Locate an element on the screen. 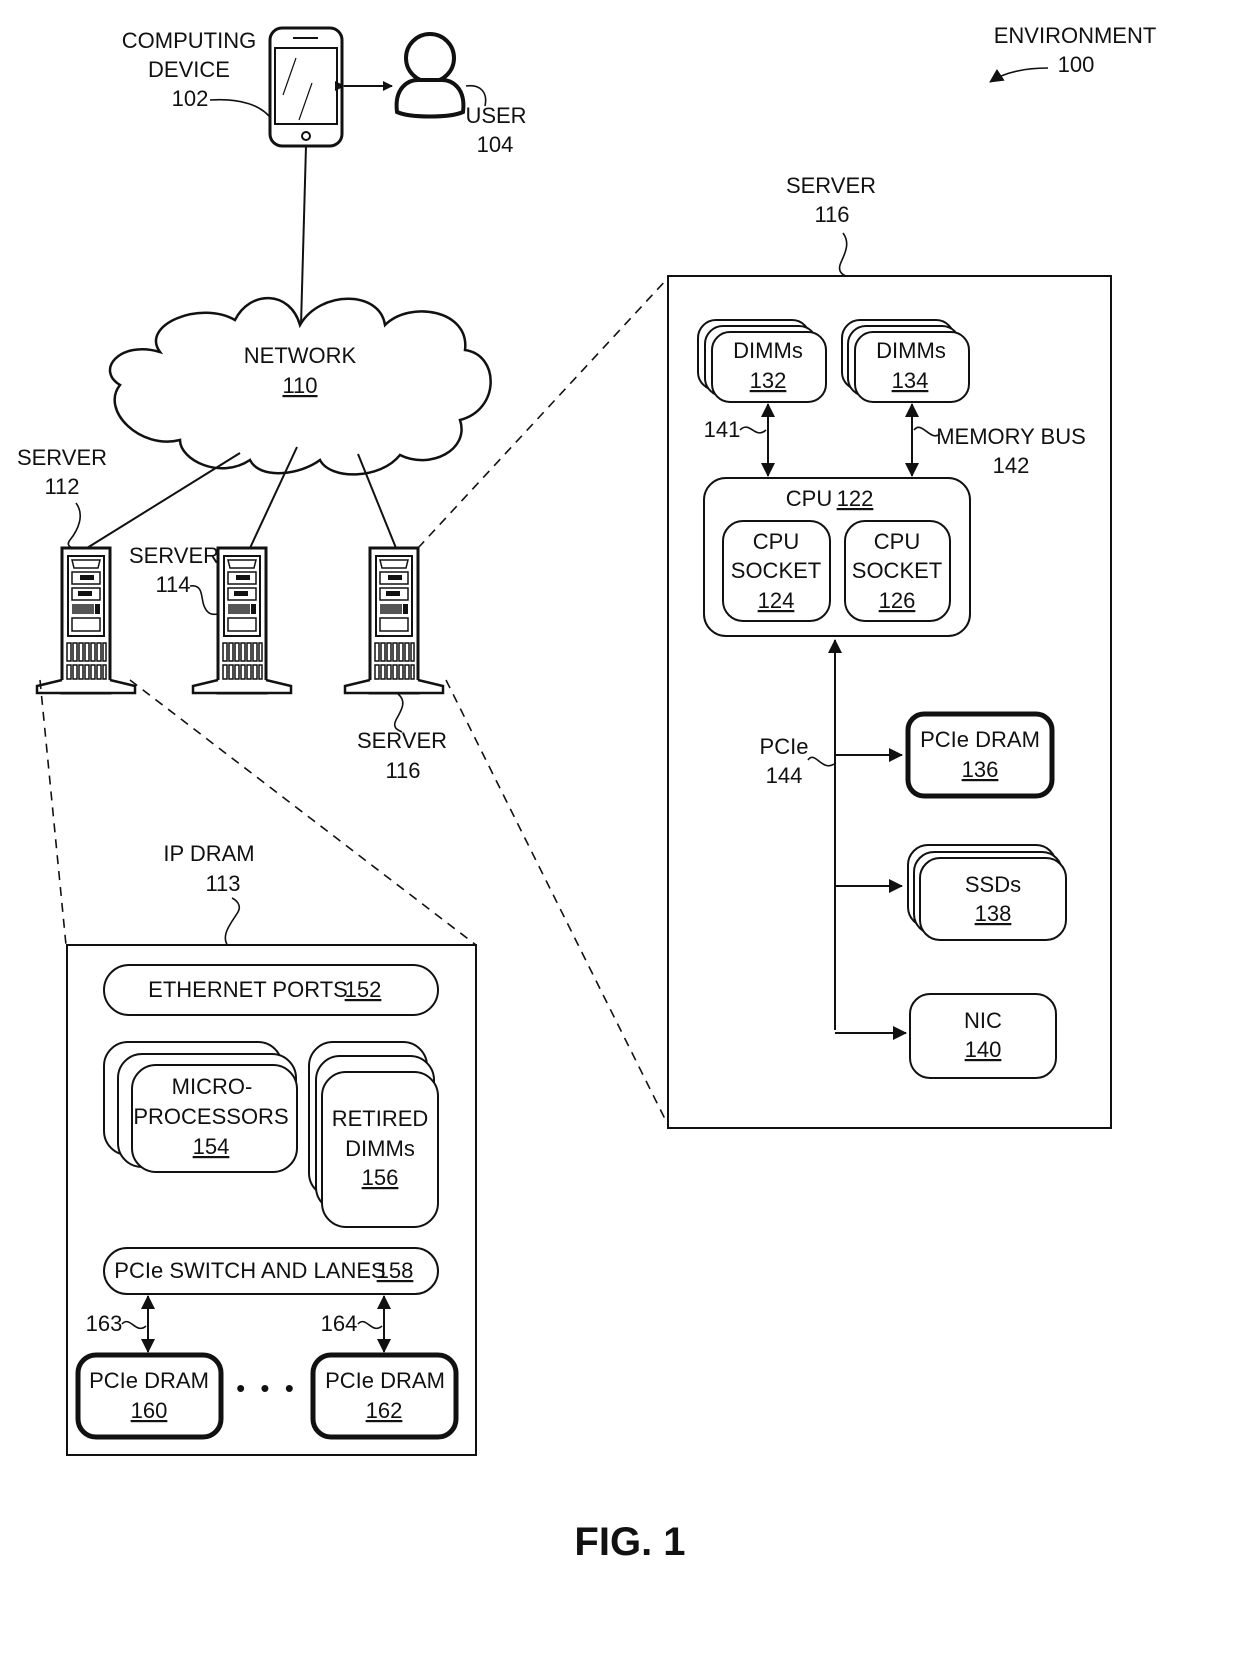 This screenshot has width=1240, height=1661. microprocessors-ref: 154 is located at coordinates (211, 1146).